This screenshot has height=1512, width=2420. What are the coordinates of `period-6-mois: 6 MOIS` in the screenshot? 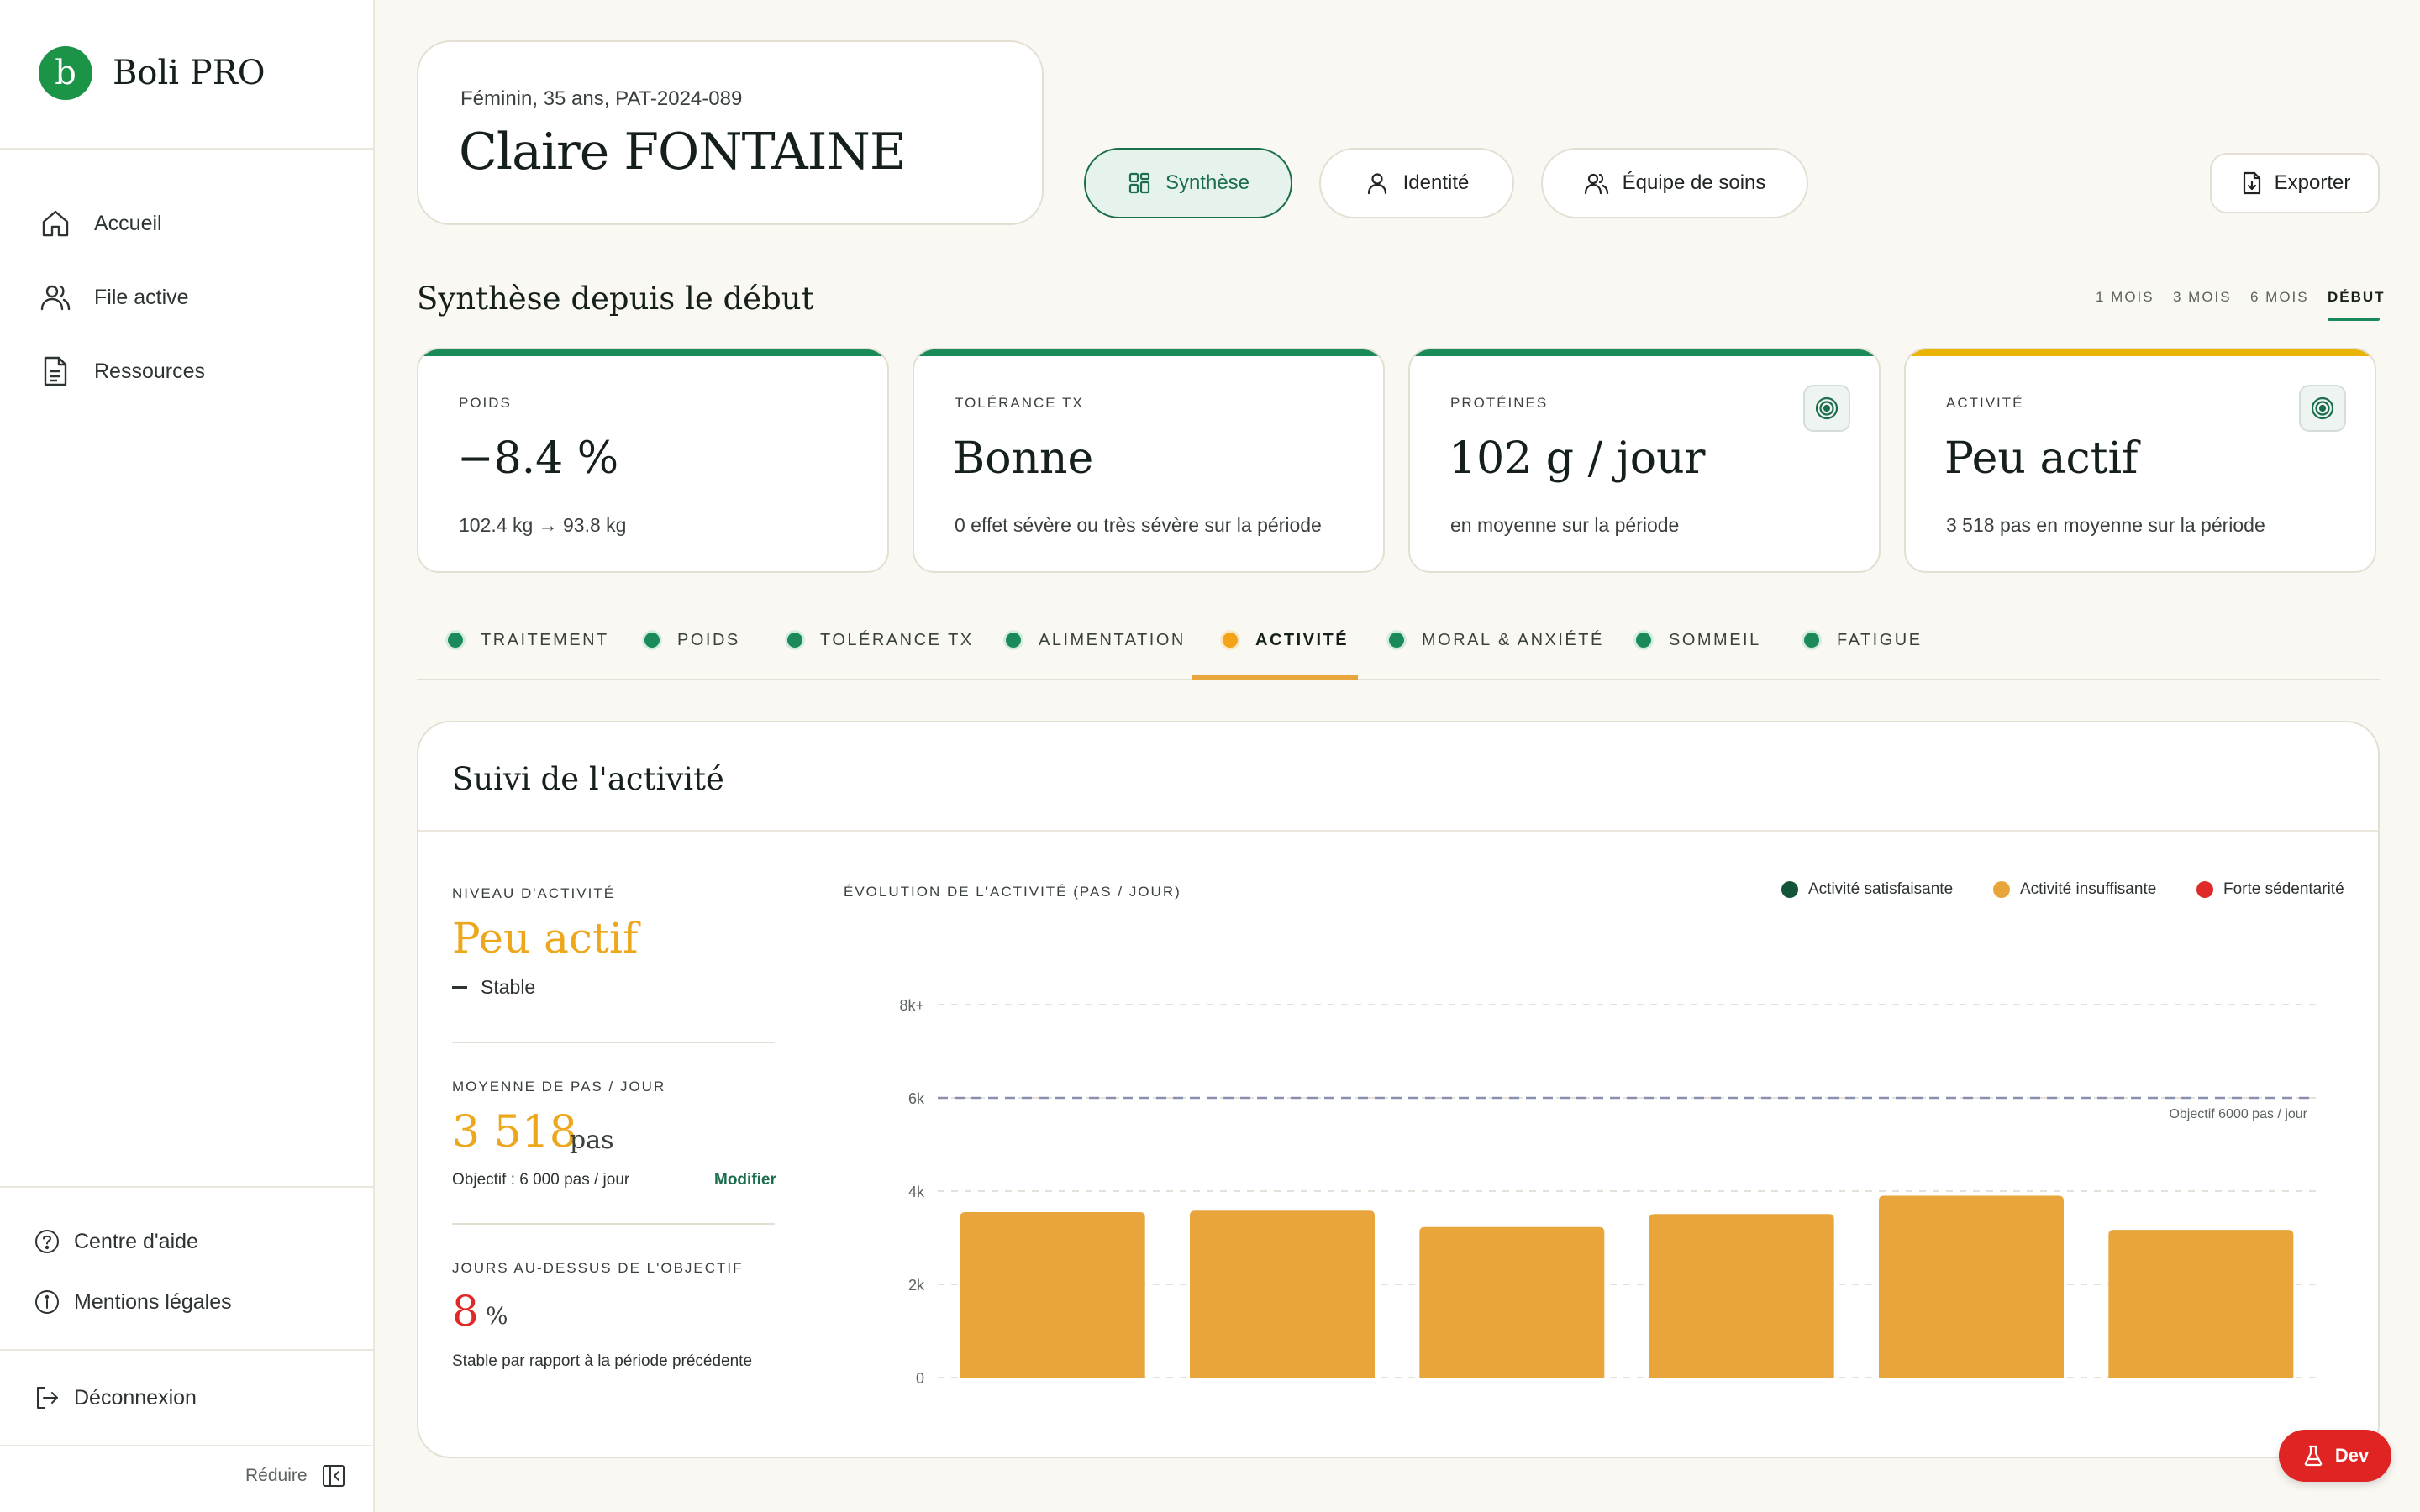 It's located at (2279, 297).